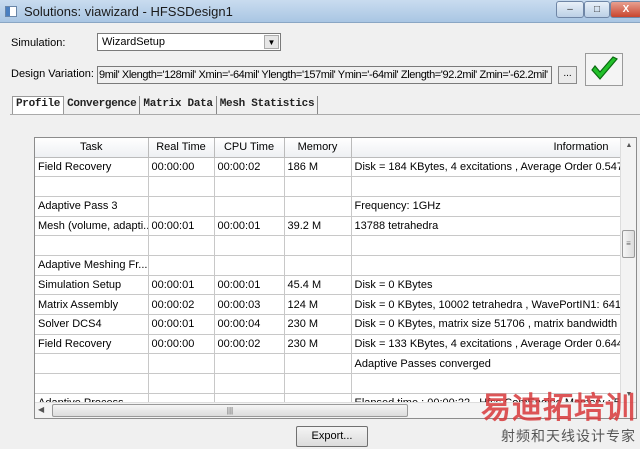 This screenshot has width=640, height=449. What do you see at coordinates (486, 206) in the screenshot?
I see `cell-information: Frequency: 1GHz` at bounding box center [486, 206].